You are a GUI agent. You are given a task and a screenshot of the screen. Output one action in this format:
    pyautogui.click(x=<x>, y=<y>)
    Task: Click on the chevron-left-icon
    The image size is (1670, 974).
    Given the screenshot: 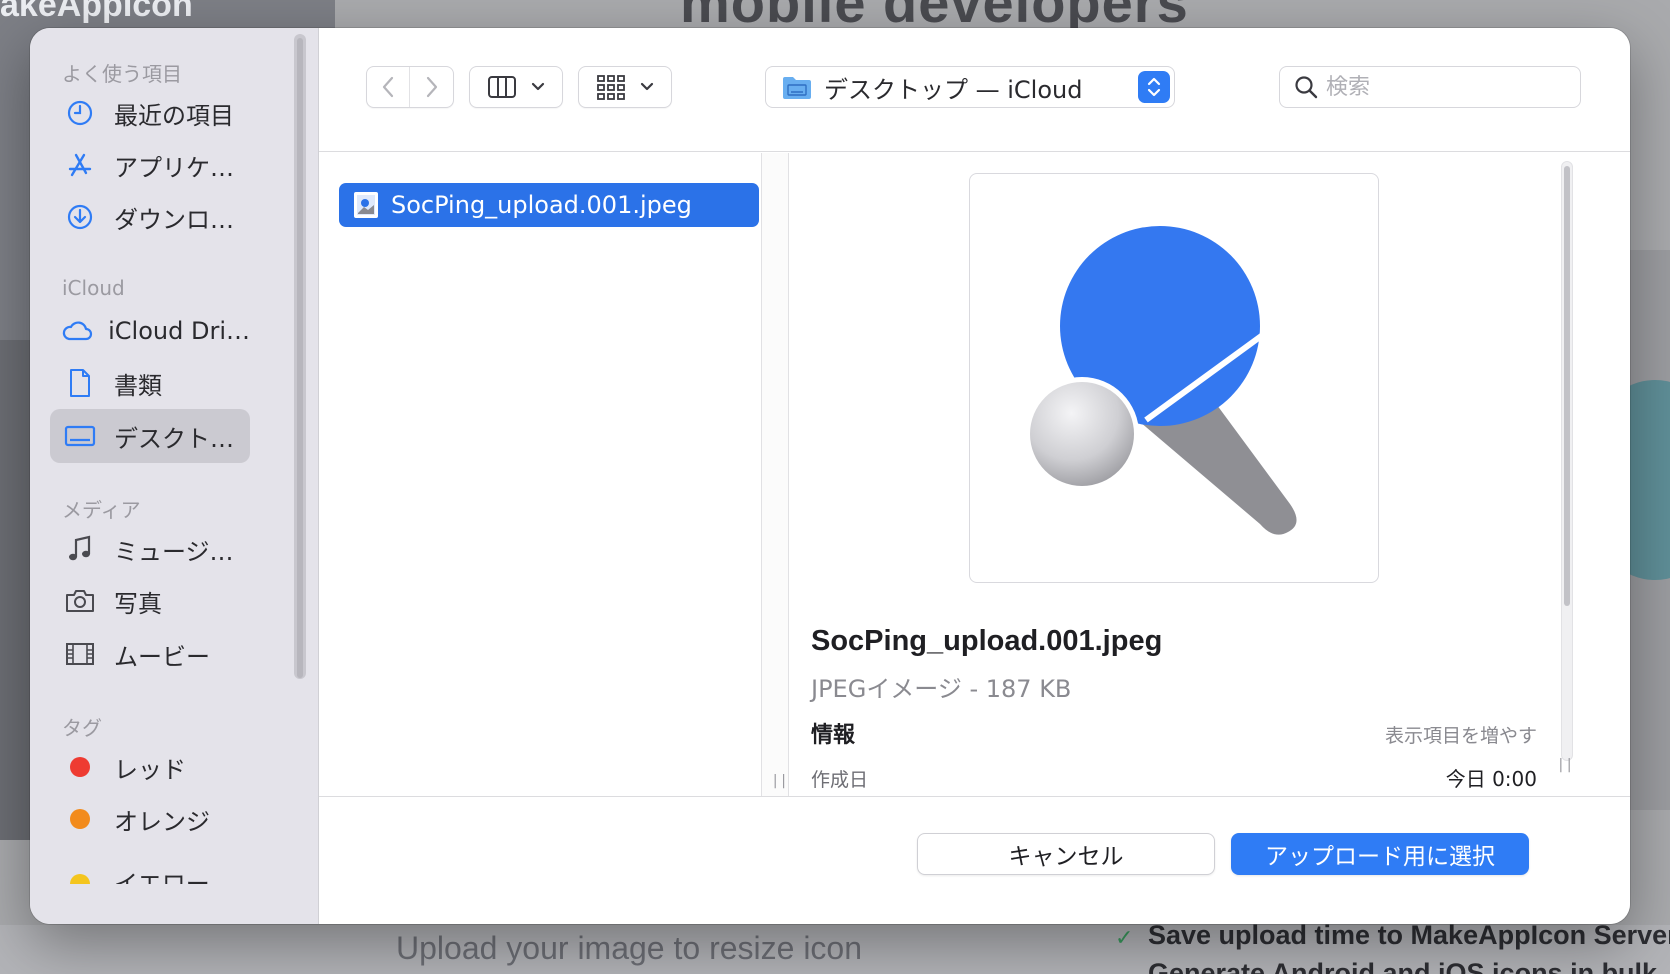 What is the action you would take?
    pyautogui.click(x=388, y=87)
    